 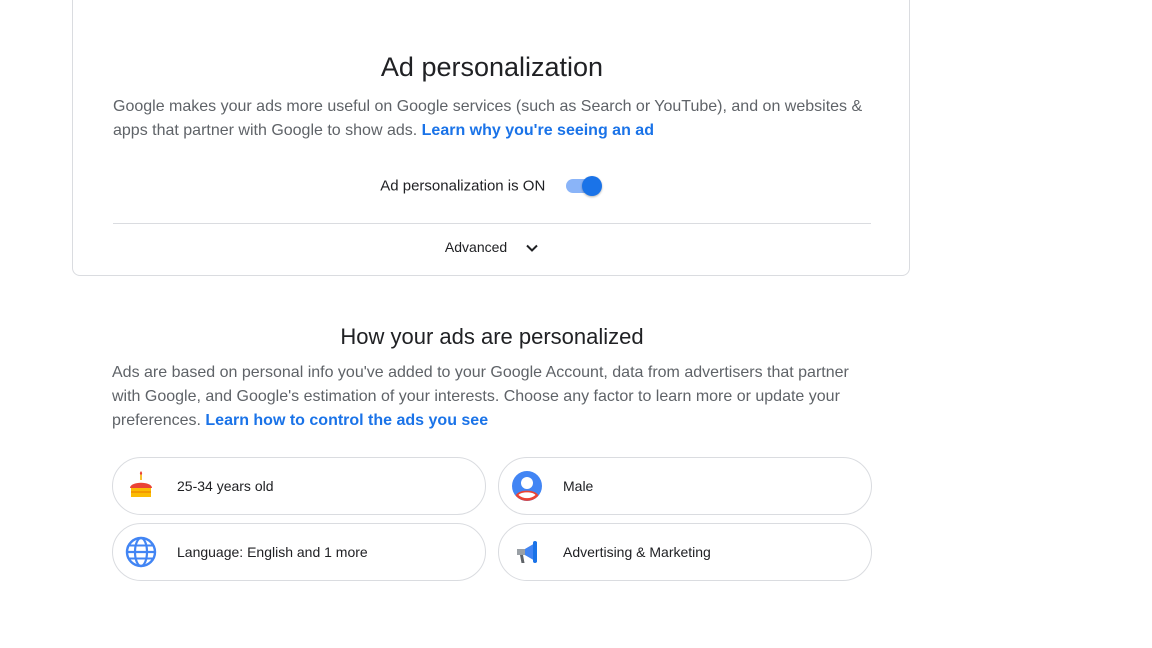 What do you see at coordinates (527, 552) in the screenshot?
I see `megaphone-icon` at bounding box center [527, 552].